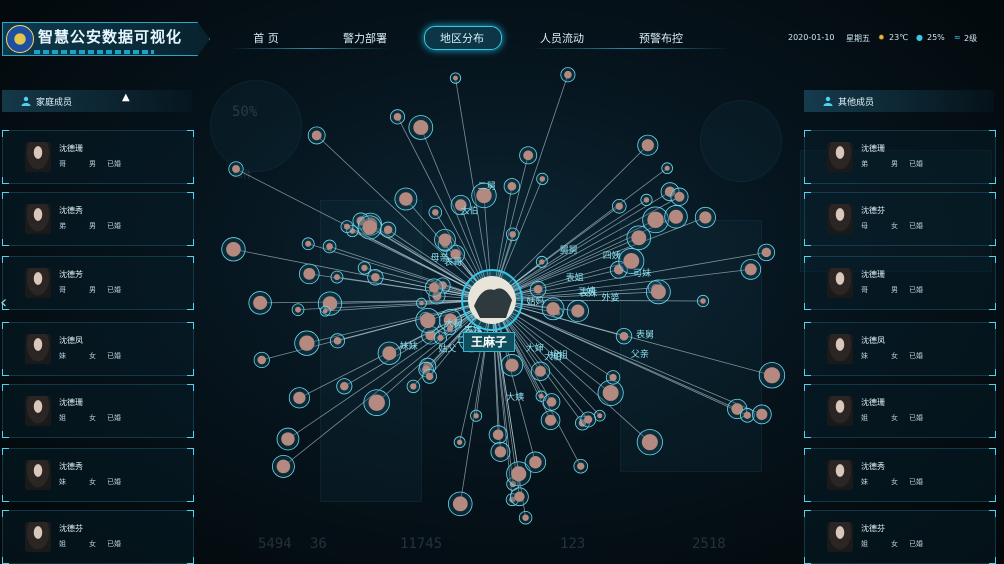 The height and width of the screenshot is (564, 1004). Describe the element at coordinates (536, 301) in the screenshot. I see `relation-label: 姑妈` at that location.